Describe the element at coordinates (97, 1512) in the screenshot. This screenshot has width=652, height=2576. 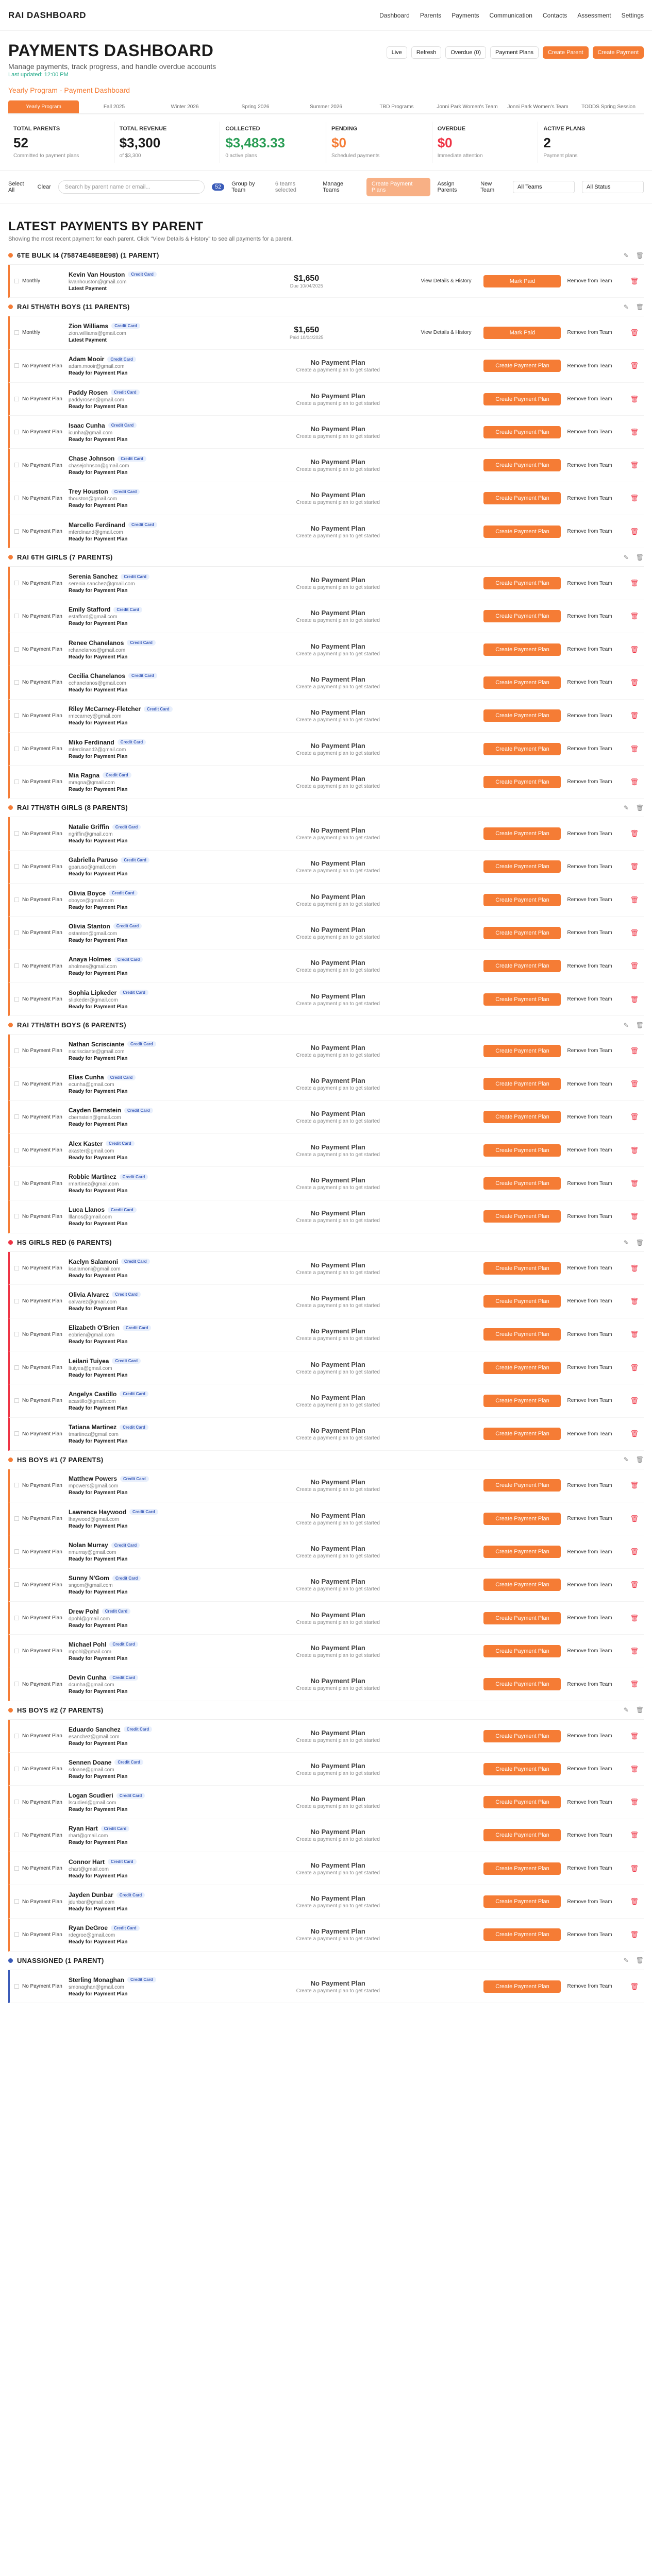
I see `player-name: Lawrence Haywood` at that location.